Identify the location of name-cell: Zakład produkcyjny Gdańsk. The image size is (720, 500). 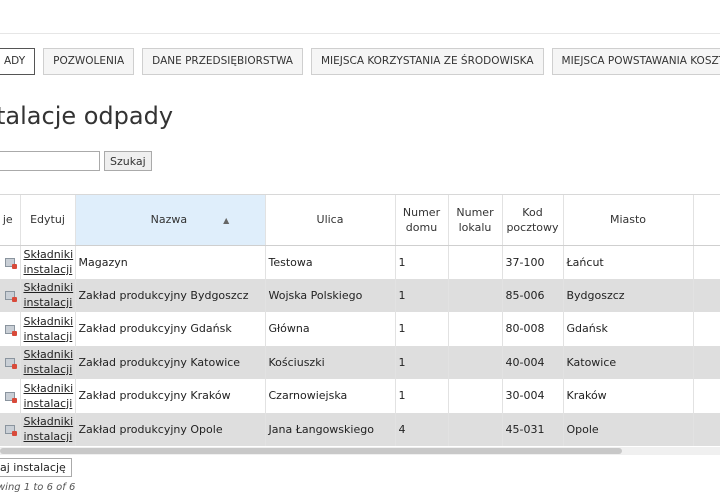
(170, 329).